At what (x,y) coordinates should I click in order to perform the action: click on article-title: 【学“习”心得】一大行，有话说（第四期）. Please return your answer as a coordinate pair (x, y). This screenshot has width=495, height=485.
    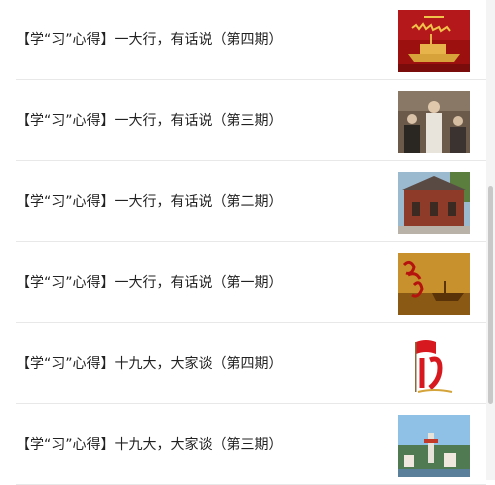
    Looking at the image, I should click on (149, 40).